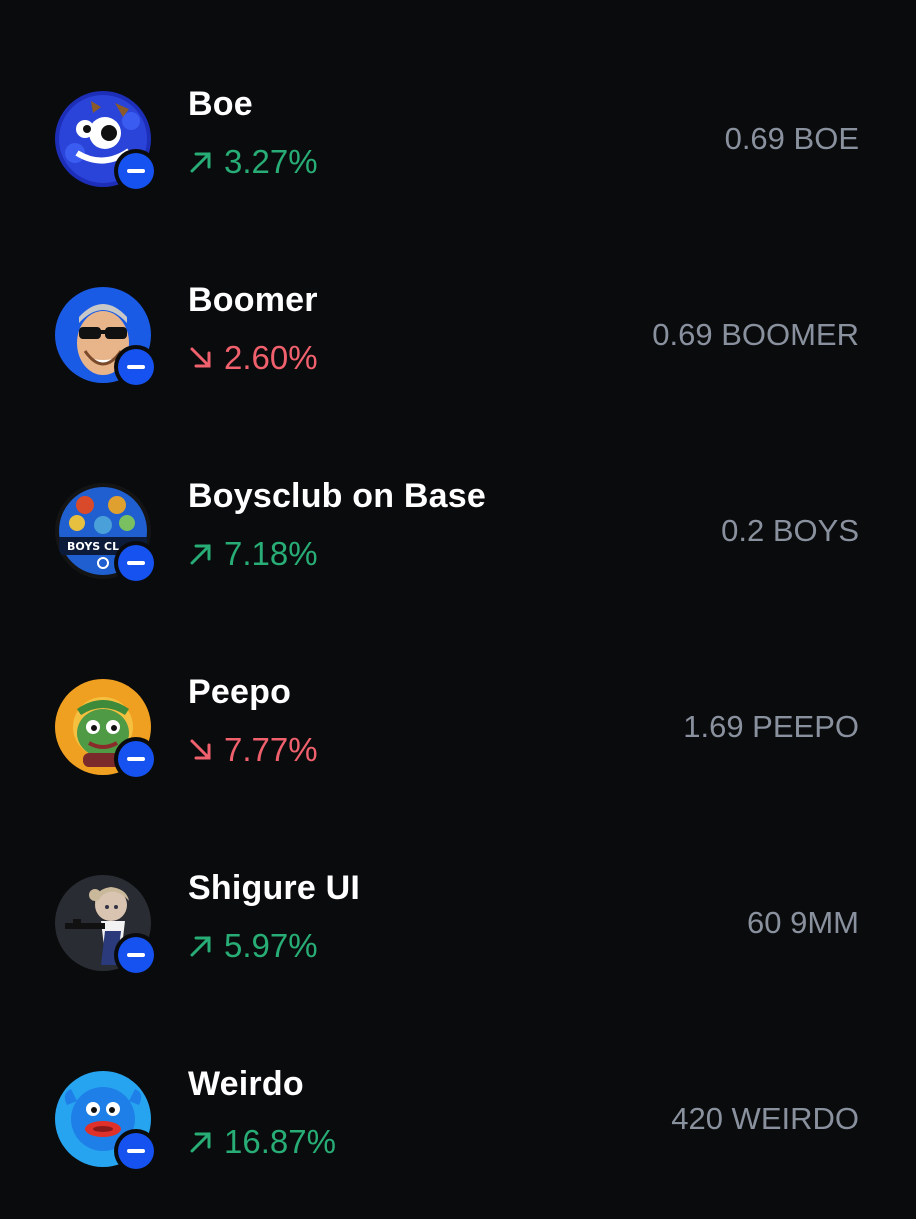 The height and width of the screenshot is (1219, 916). I want to click on asset-change: 5.97%, so click(253, 946).